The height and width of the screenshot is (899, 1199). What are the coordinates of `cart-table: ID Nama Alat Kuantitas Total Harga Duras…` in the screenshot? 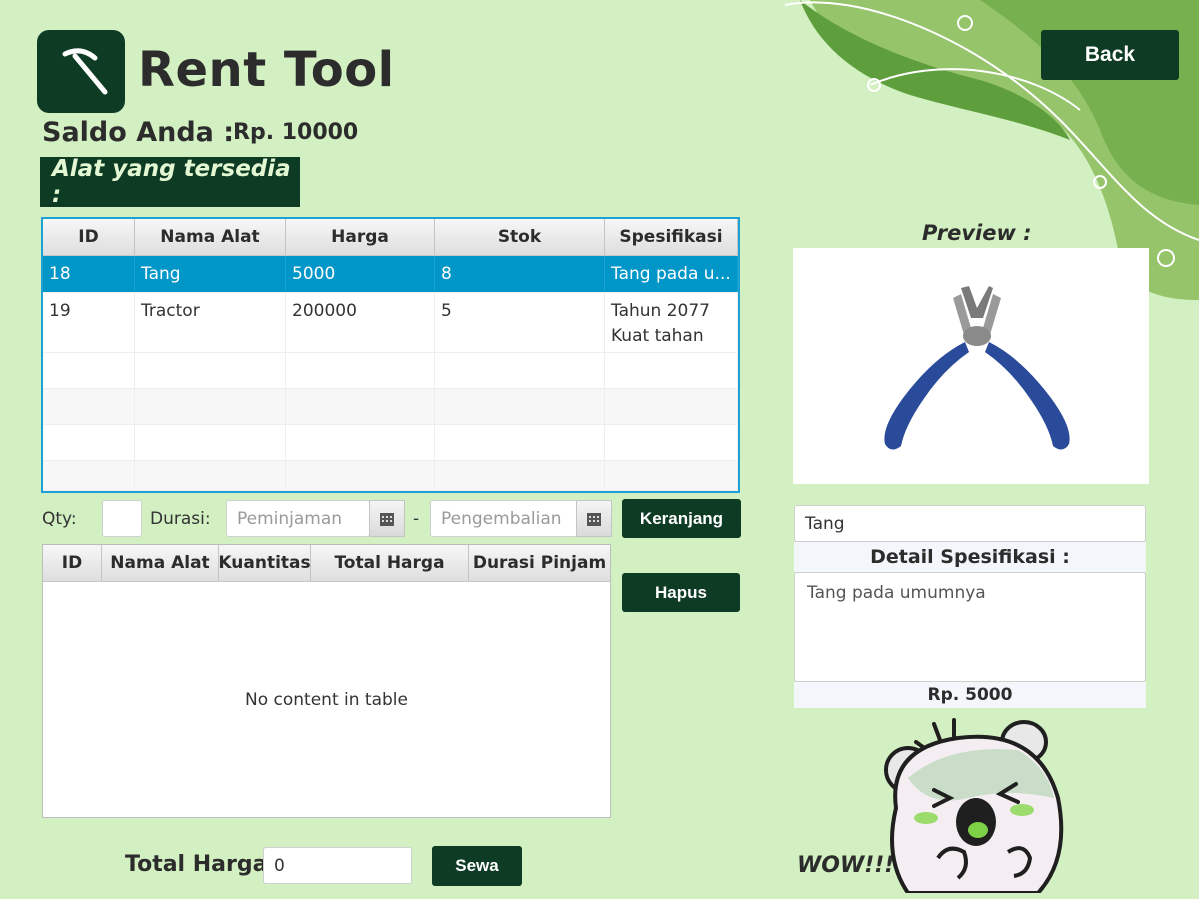 It's located at (326, 681).